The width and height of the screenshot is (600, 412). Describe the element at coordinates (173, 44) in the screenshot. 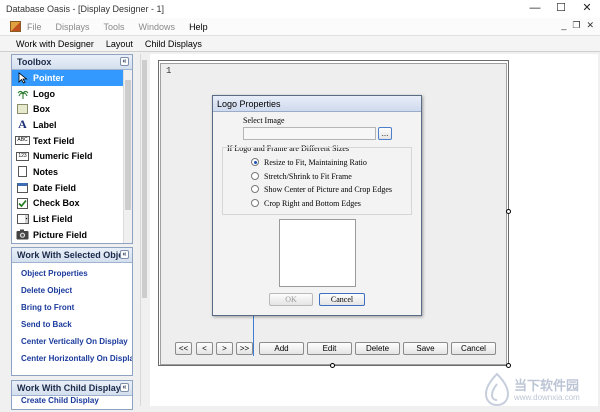

I see `menu-child-displays: Child Displays` at that location.